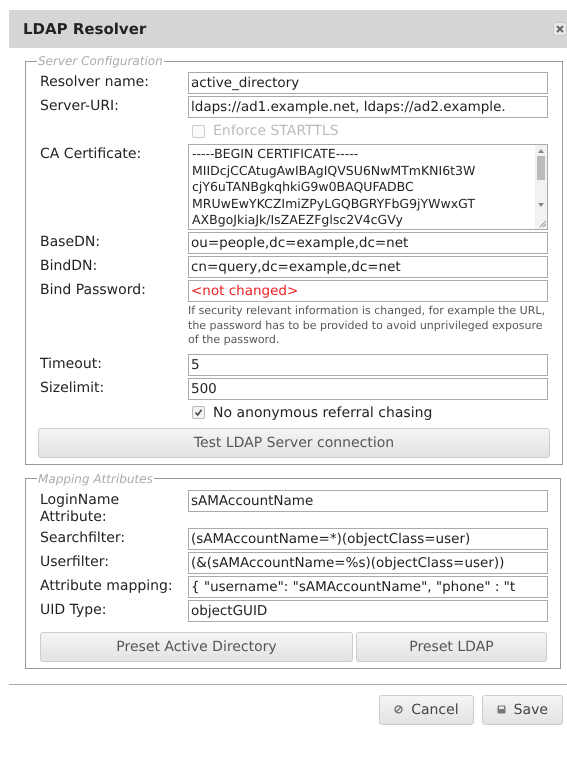  What do you see at coordinates (71, 242) in the screenshot?
I see `field-label: BaseDN:` at bounding box center [71, 242].